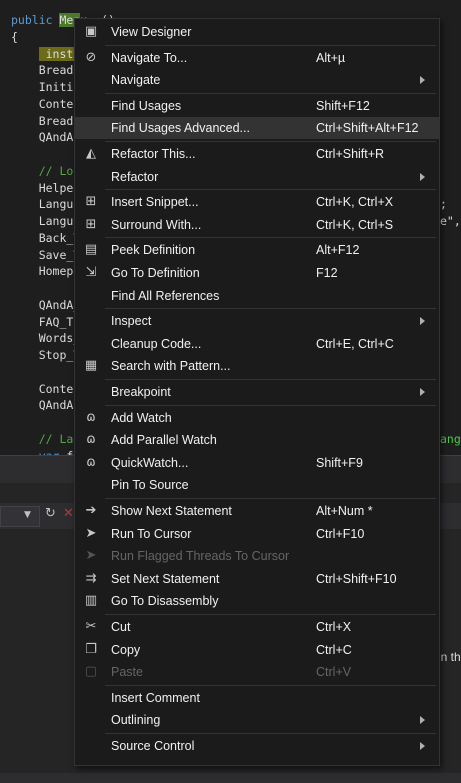 The image size is (461, 783). I want to click on menu-item-shortcut: Ctrl+Shift+R, so click(350, 154).